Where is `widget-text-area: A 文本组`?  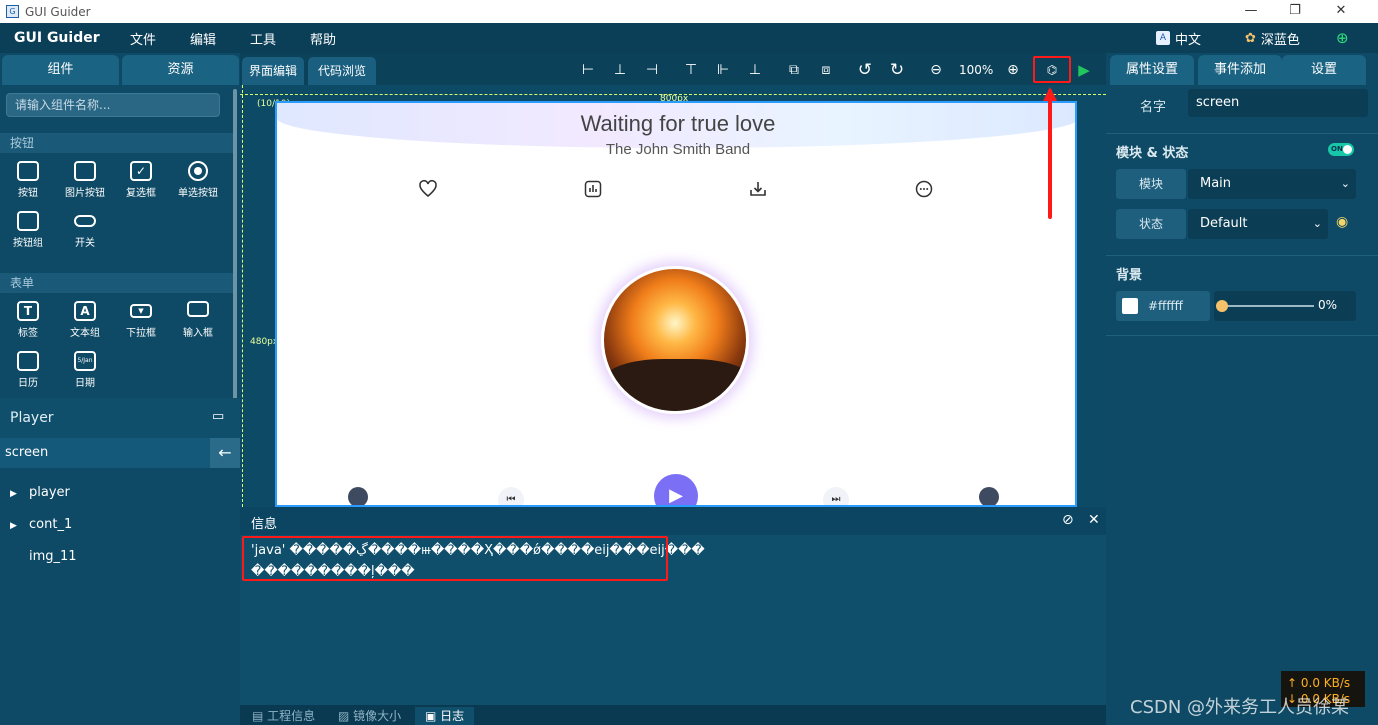 widget-text-area: A 文本组 is located at coordinates (85, 320).